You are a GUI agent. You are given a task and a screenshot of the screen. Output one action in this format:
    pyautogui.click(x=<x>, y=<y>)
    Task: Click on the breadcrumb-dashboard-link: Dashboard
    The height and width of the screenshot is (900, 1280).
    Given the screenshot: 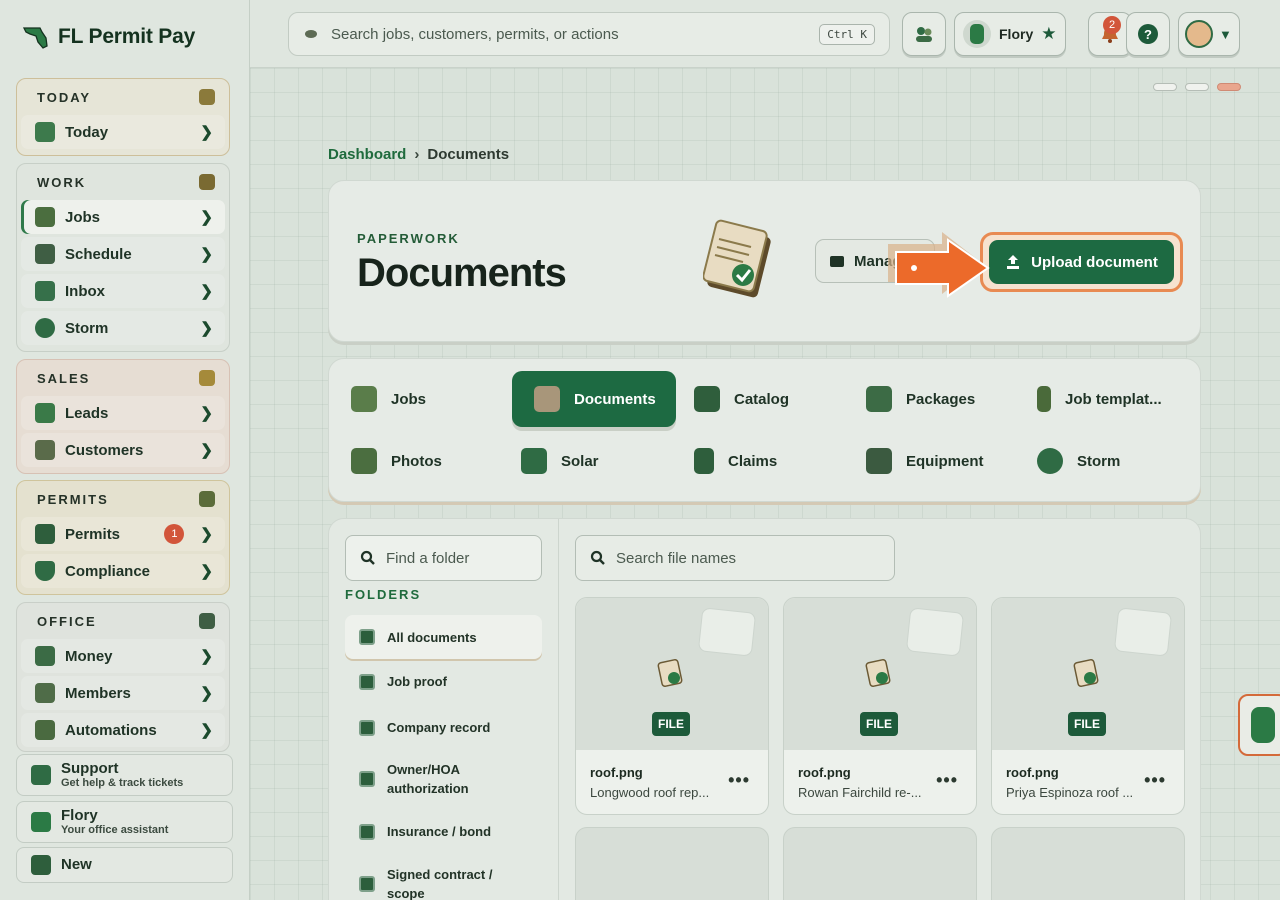 What is the action you would take?
    pyautogui.click(x=367, y=154)
    